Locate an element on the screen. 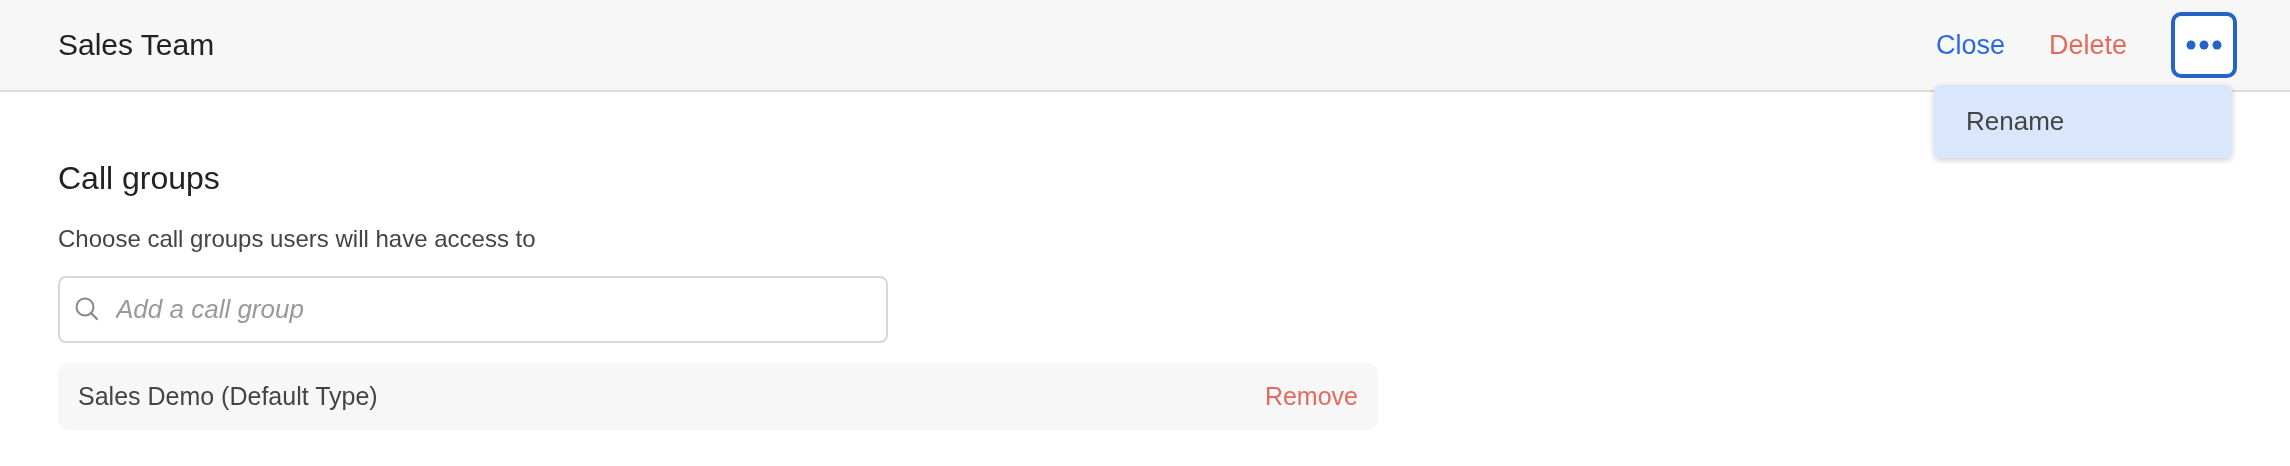  call-group-name: Sales Demo (Default Type) is located at coordinates (228, 396).